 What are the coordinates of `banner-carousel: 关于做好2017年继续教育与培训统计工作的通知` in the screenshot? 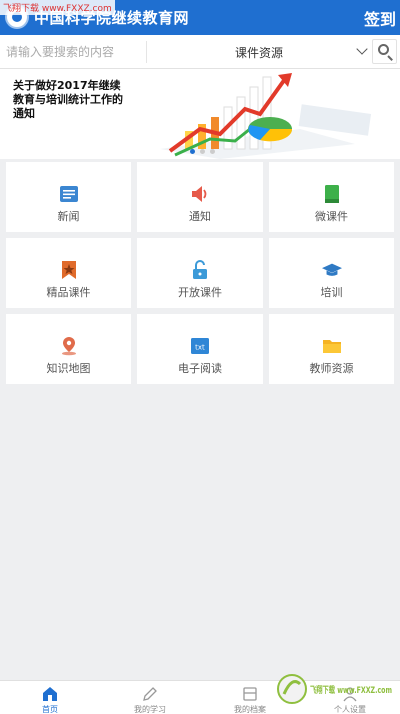 It's located at (200, 114).